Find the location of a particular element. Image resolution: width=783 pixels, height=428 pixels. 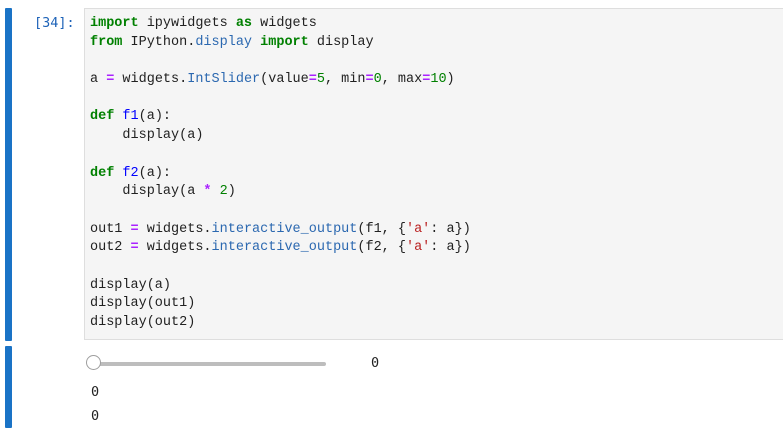

code-line: from IPython.display import display is located at coordinates (280, 43).